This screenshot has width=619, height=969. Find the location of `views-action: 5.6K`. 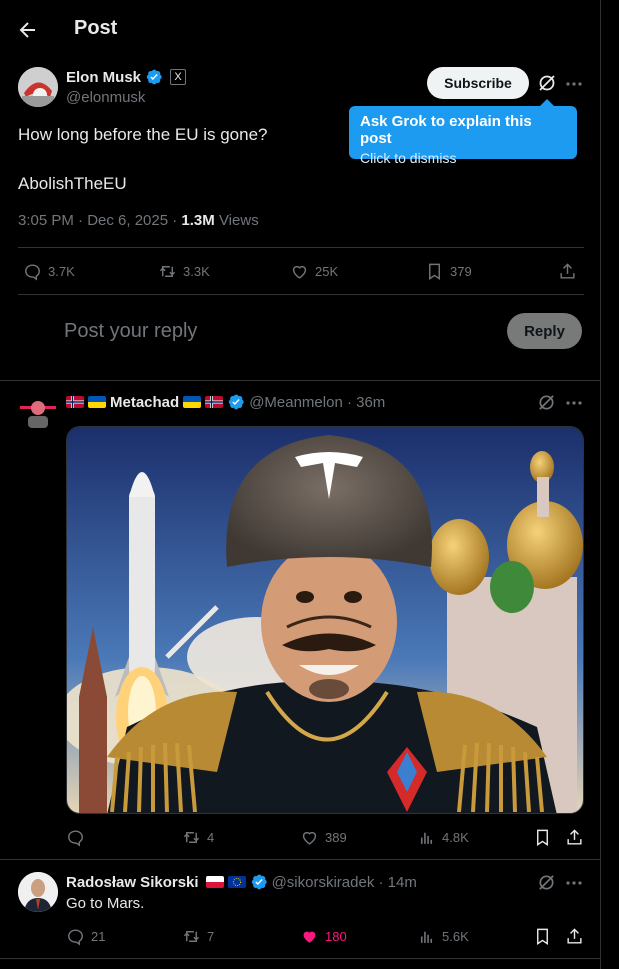

views-action: 5.6K is located at coordinates (443, 936).